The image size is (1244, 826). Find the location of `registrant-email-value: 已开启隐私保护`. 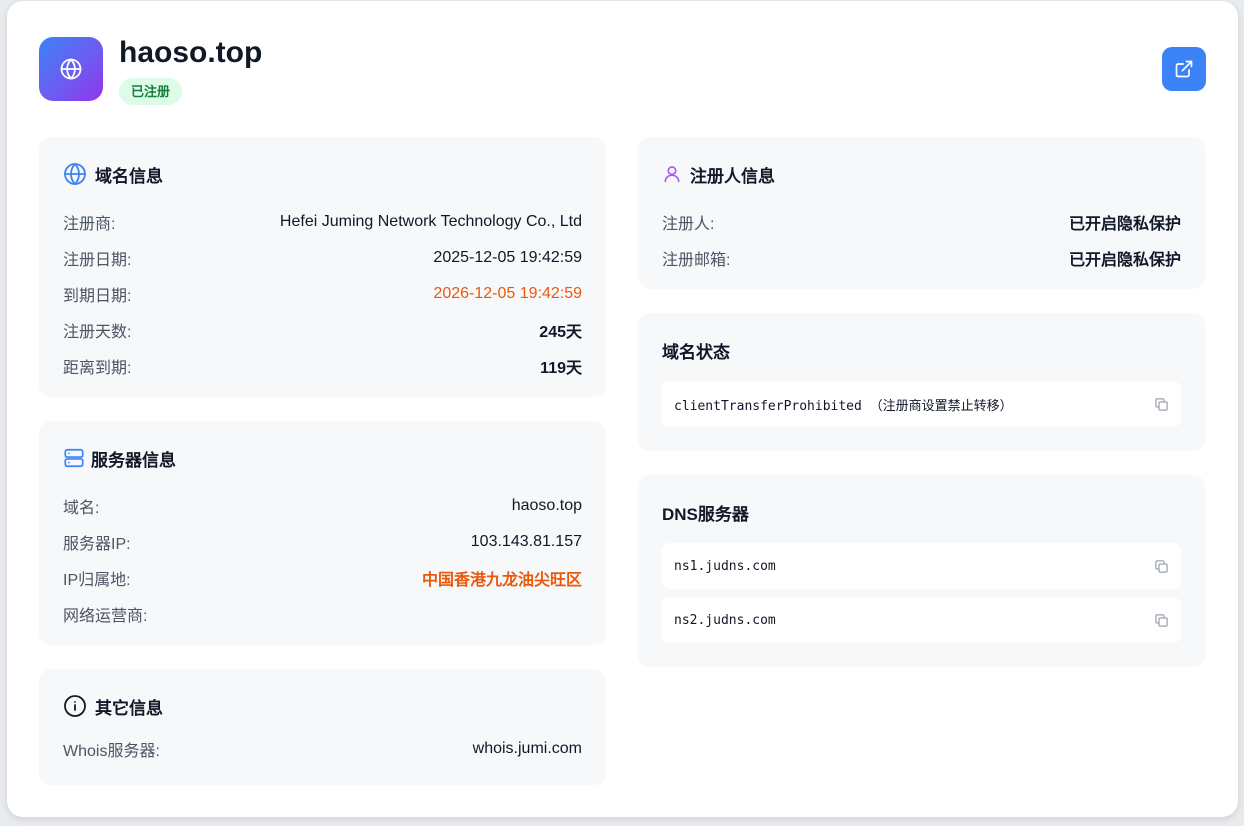

registrant-email-value: 已开启隐私保护 is located at coordinates (1124, 260).